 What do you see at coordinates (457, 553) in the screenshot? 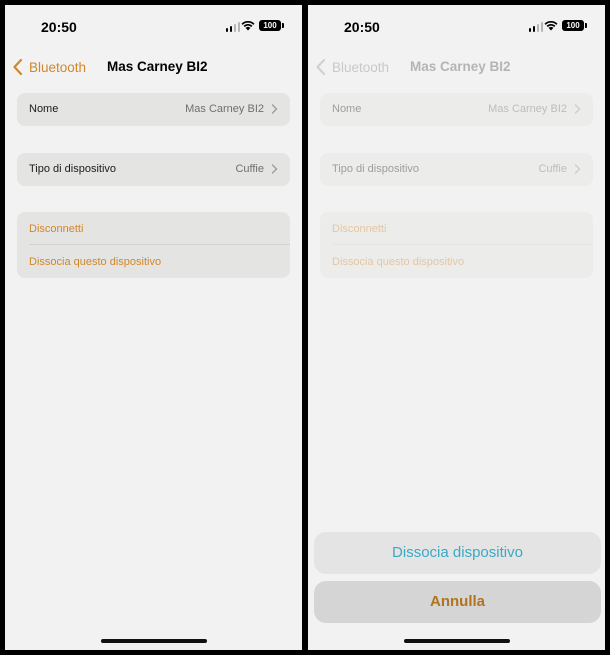
I see `forget-device-confirm-button: Dissocia dispositivo` at bounding box center [457, 553].